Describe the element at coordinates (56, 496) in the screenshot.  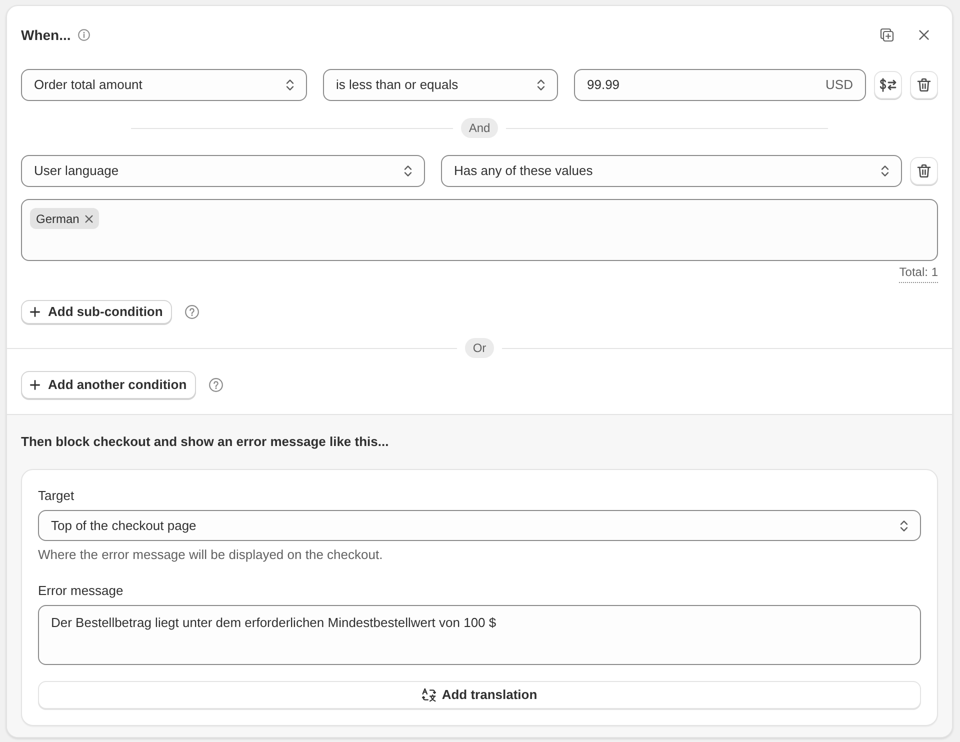
I see `field-label: Target` at that location.